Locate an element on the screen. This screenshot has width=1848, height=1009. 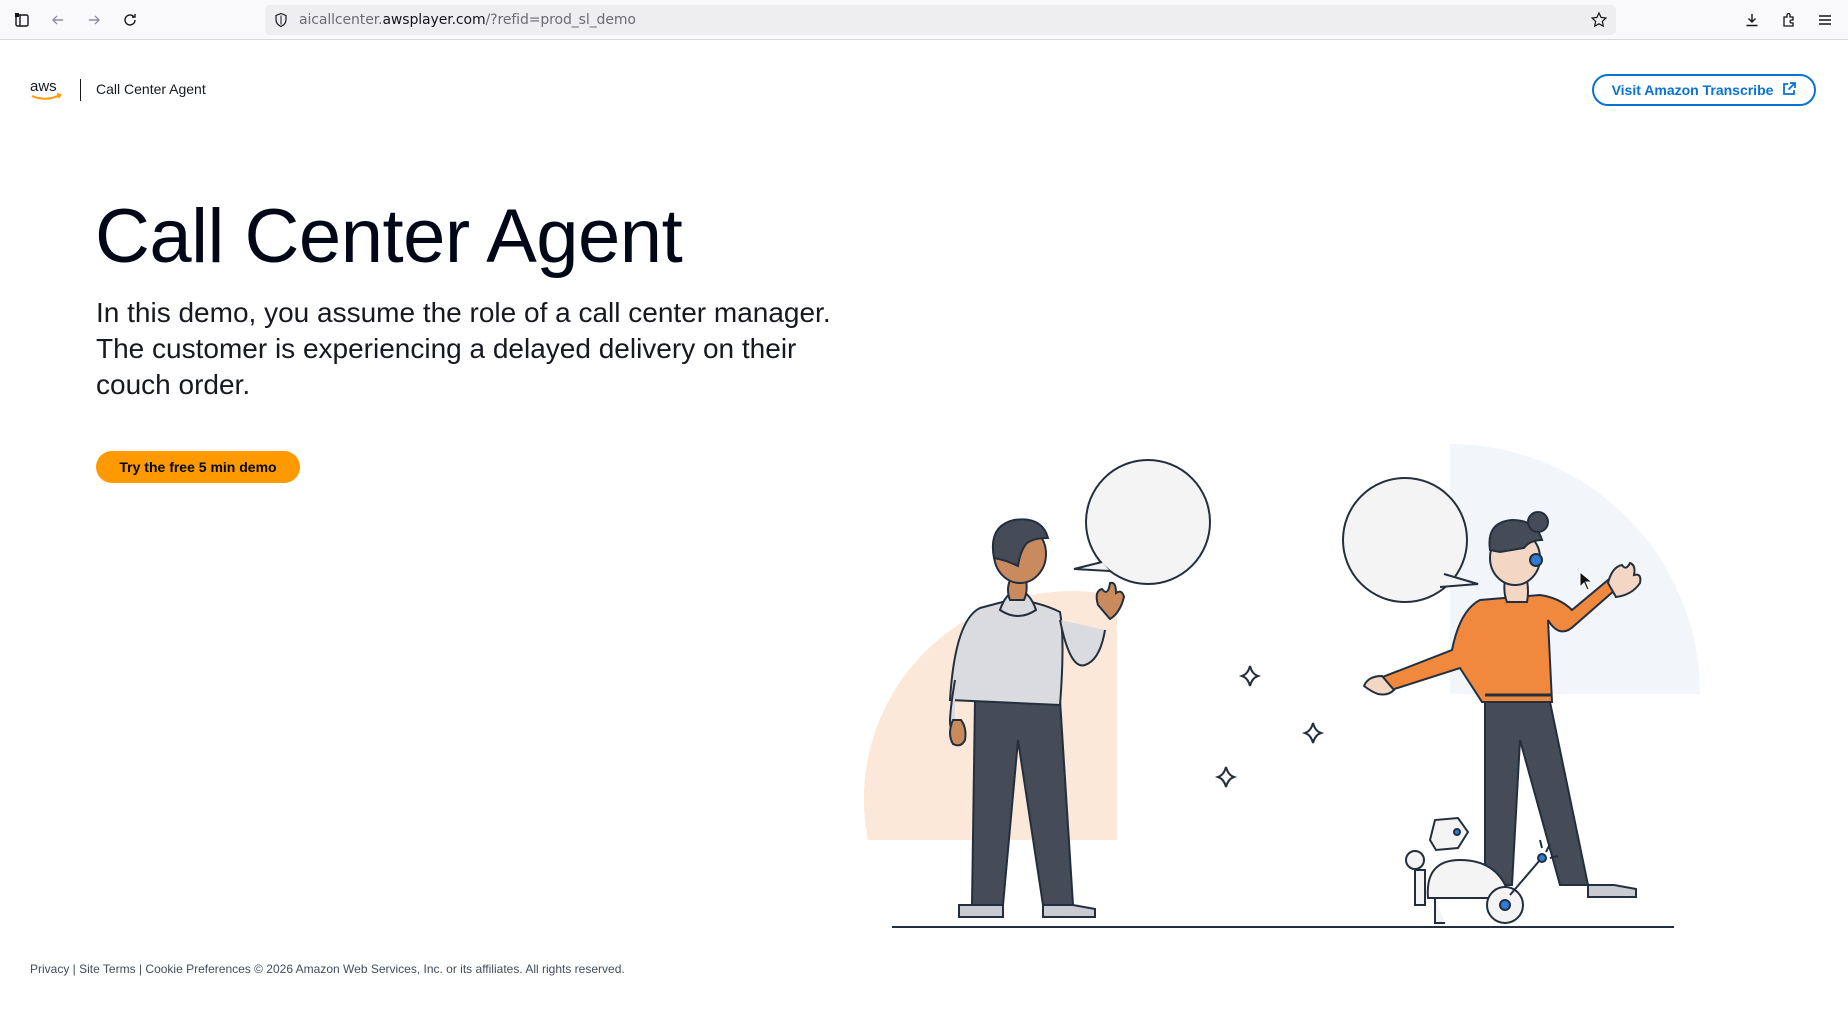
header-title: Call Center Agent is located at coordinates (151, 89).